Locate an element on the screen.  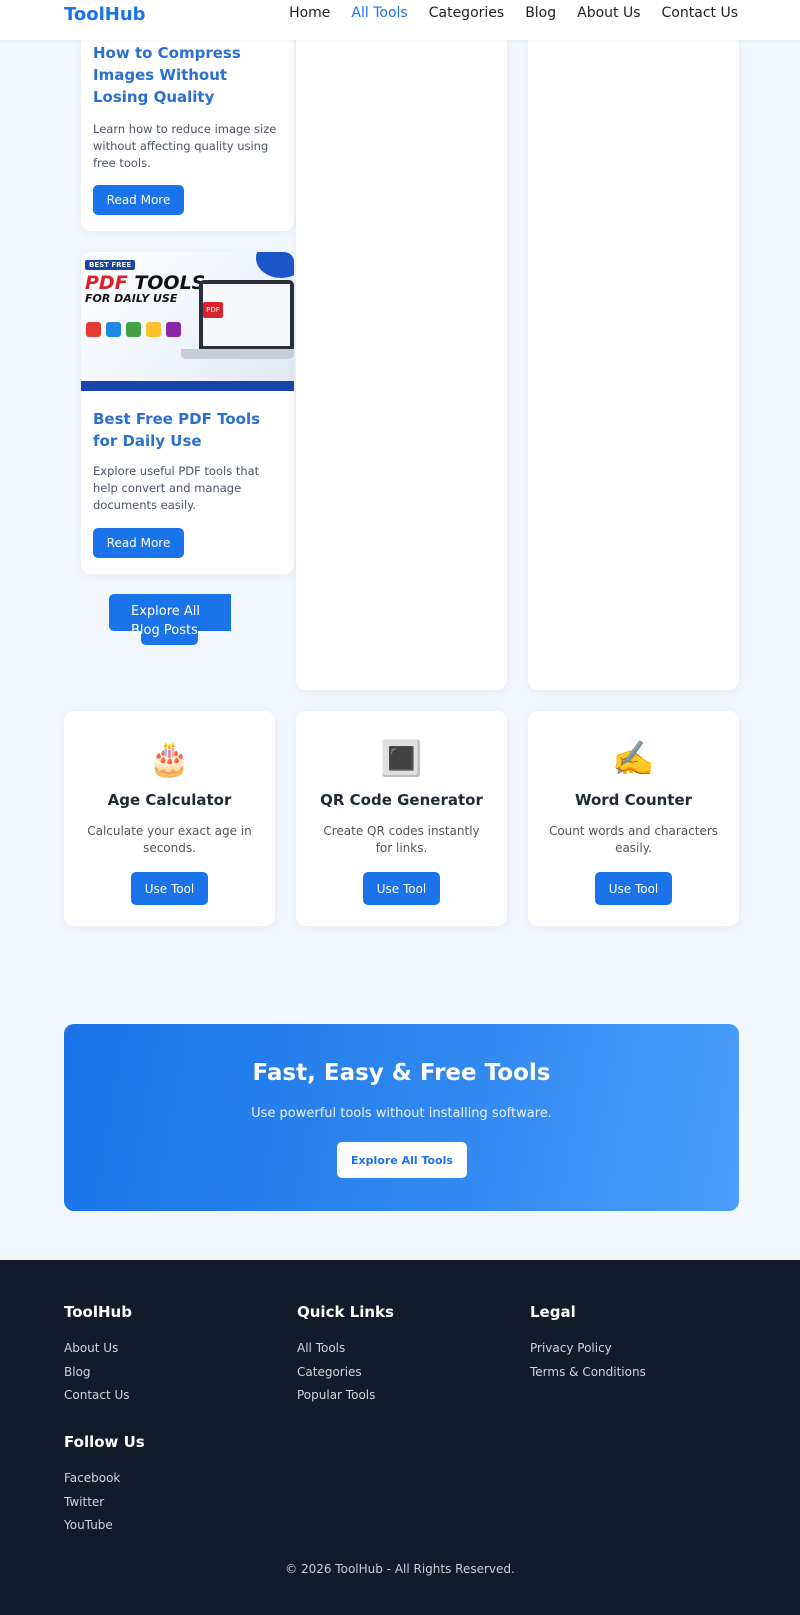
nav-home: Home is located at coordinates (309, 13).